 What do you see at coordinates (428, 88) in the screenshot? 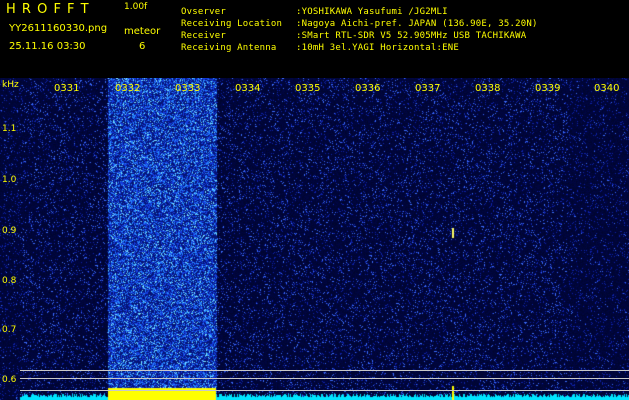
I see `time-tick-label: 0337` at bounding box center [428, 88].